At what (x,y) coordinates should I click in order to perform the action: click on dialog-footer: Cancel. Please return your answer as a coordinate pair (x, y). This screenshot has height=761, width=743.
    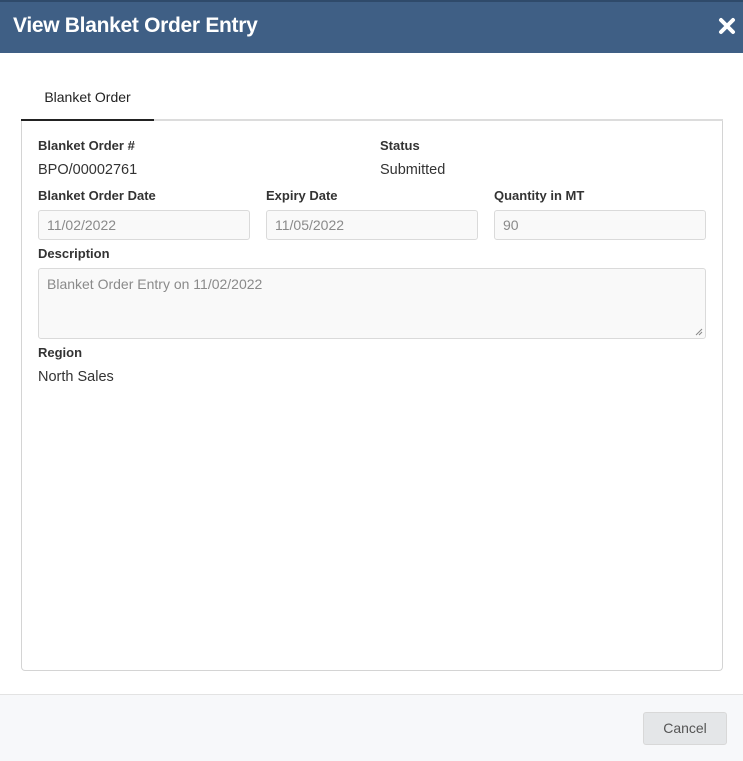
    Looking at the image, I should click on (371, 727).